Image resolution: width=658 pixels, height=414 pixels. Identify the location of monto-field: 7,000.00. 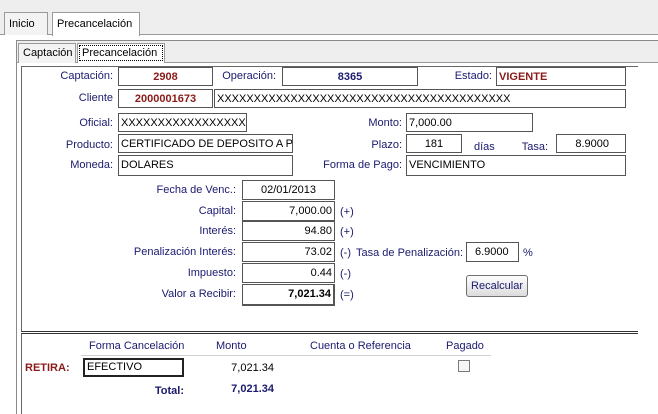
(469, 122).